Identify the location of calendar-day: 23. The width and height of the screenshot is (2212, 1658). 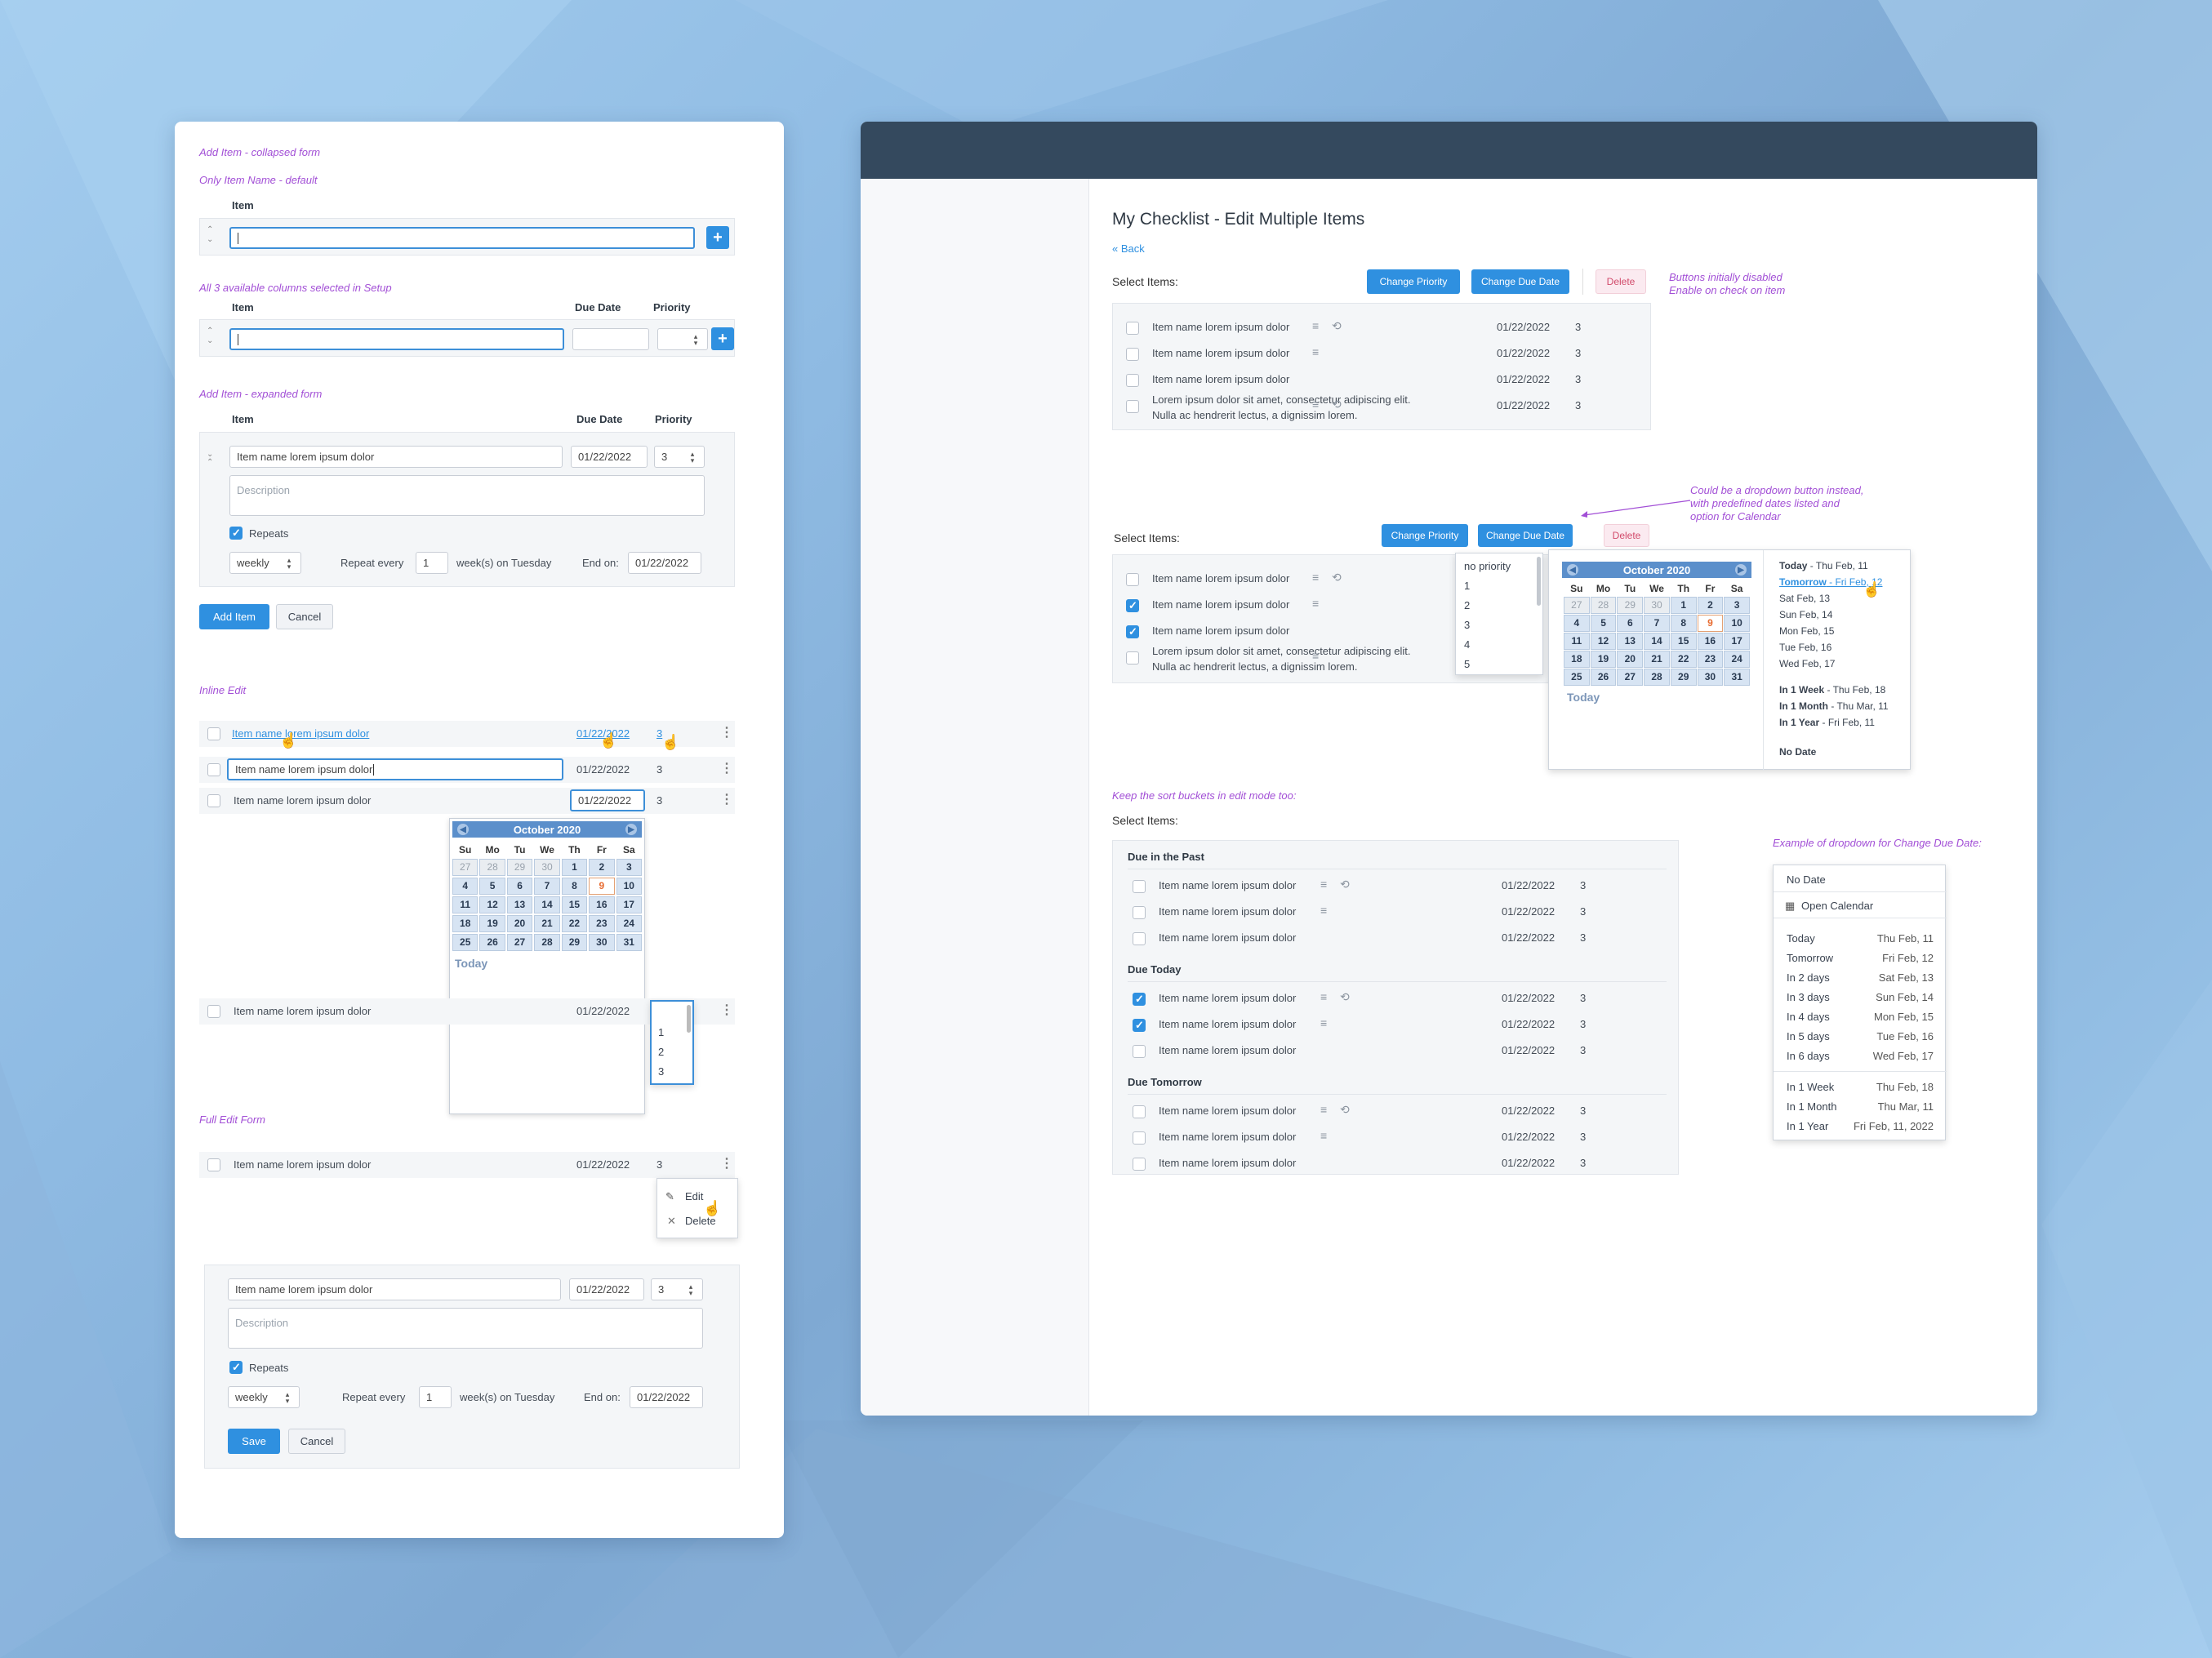
(1710, 659).